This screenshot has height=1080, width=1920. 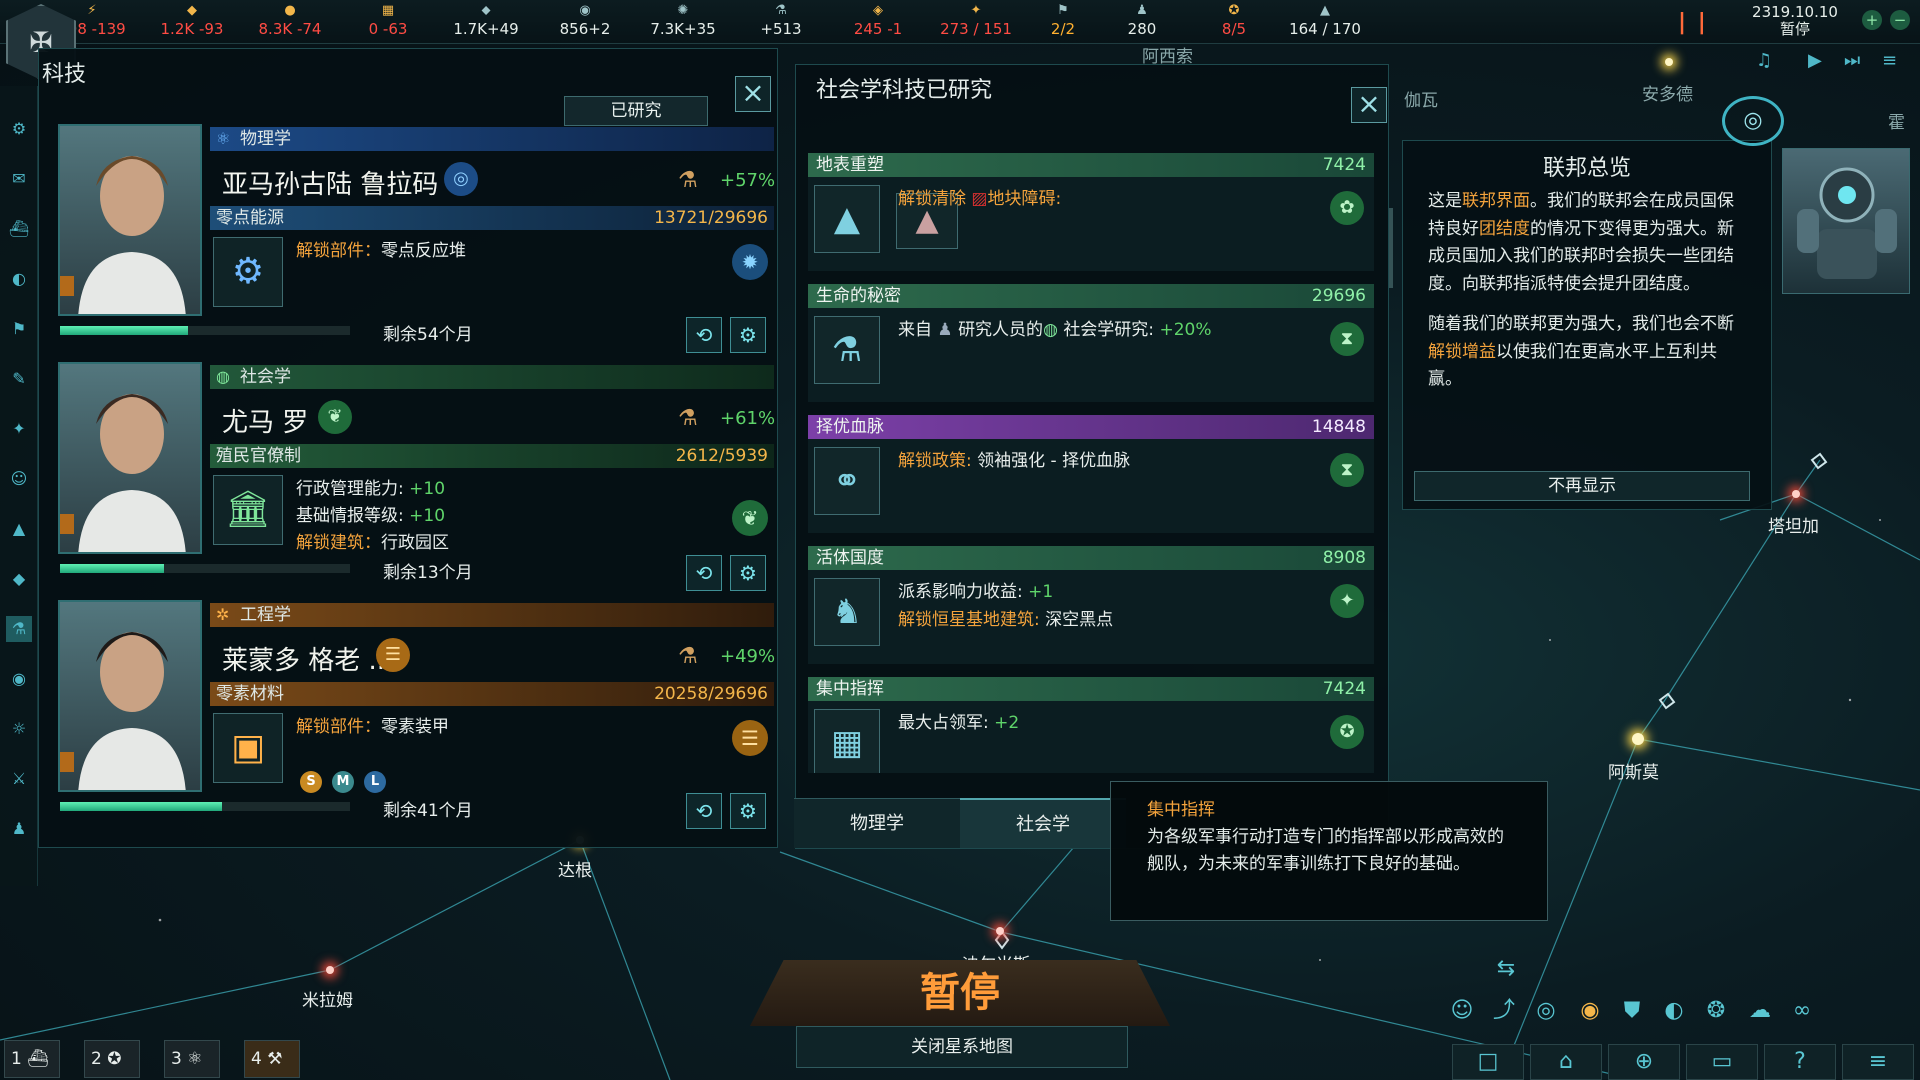 What do you see at coordinates (19, 579) in the screenshot?
I see `sidebar-situations-icon: ◆` at bounding box center [19, 579].